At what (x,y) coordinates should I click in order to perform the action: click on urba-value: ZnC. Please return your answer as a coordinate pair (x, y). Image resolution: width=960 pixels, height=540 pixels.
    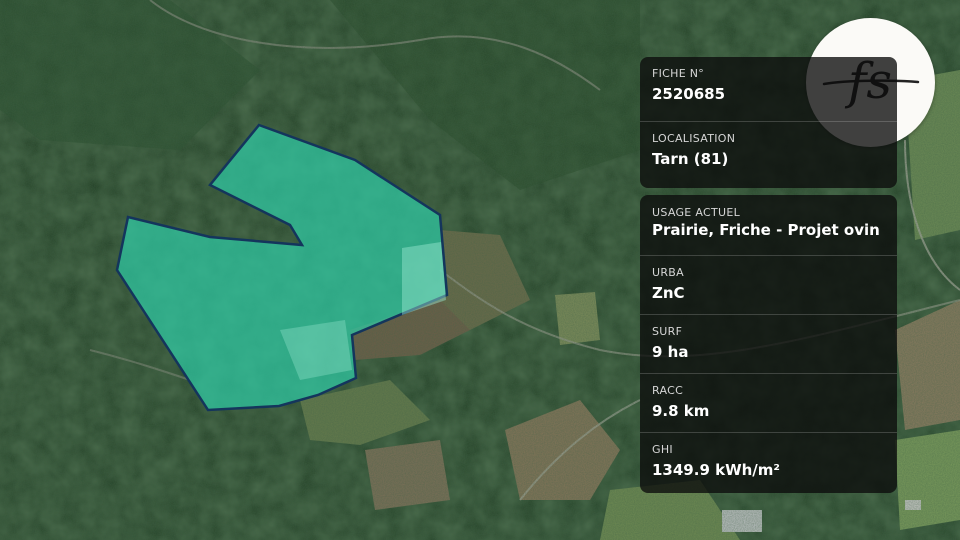
    Looking at the image, I should click on (668, 293).